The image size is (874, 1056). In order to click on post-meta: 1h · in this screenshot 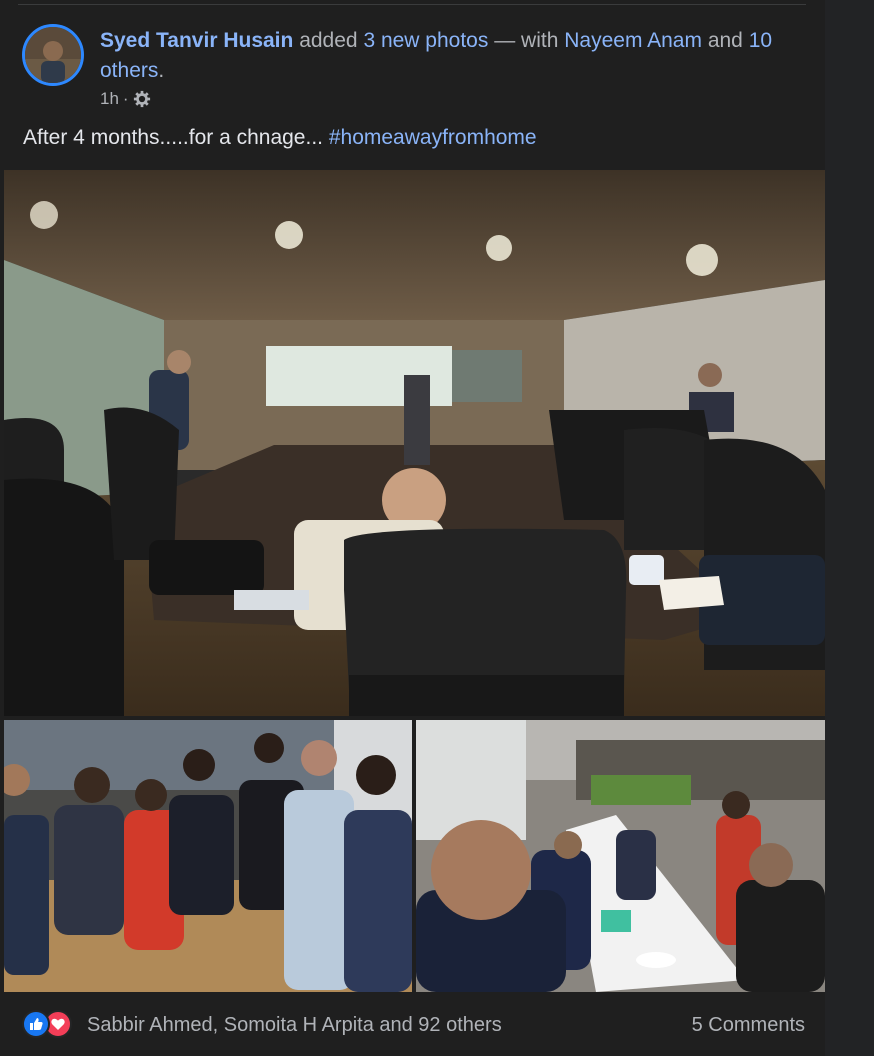, I will do `click(125, 99)`.